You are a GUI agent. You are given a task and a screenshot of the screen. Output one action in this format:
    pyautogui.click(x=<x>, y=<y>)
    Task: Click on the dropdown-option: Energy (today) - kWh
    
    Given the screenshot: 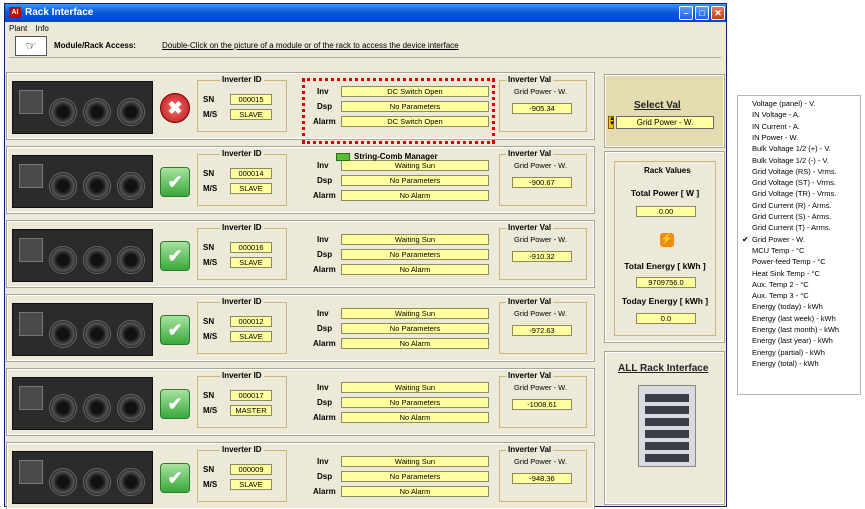 What is the action you would take?
    pyautogui.click(x=787, y=306)
    